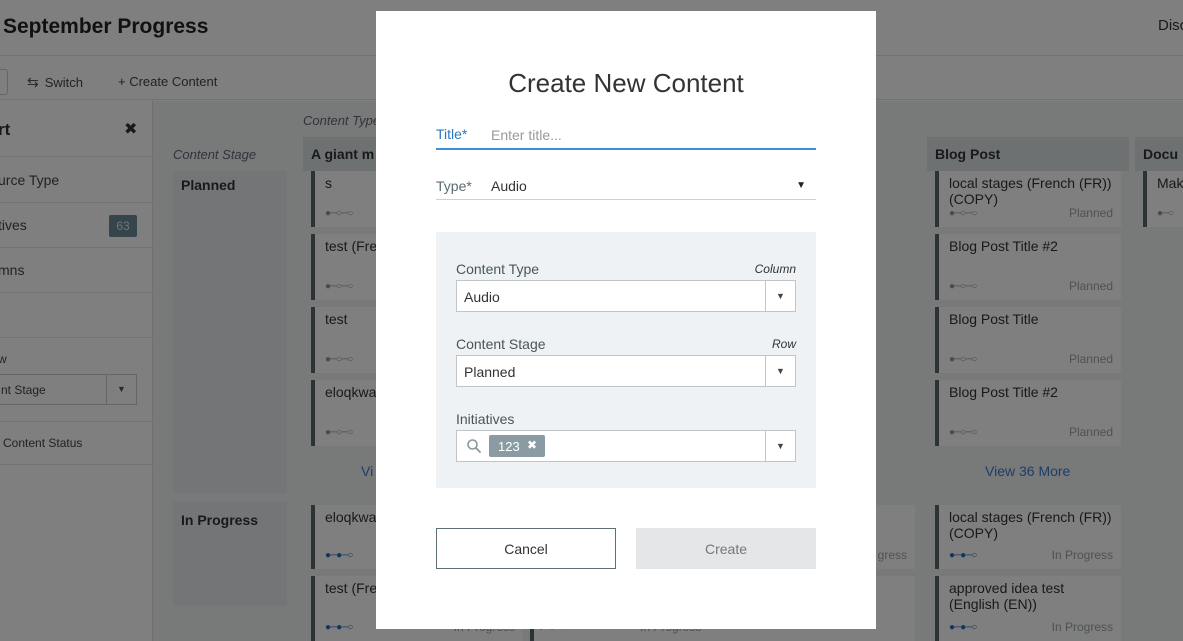  I want to click on content-type-label: Content Type, so click(498, 269).